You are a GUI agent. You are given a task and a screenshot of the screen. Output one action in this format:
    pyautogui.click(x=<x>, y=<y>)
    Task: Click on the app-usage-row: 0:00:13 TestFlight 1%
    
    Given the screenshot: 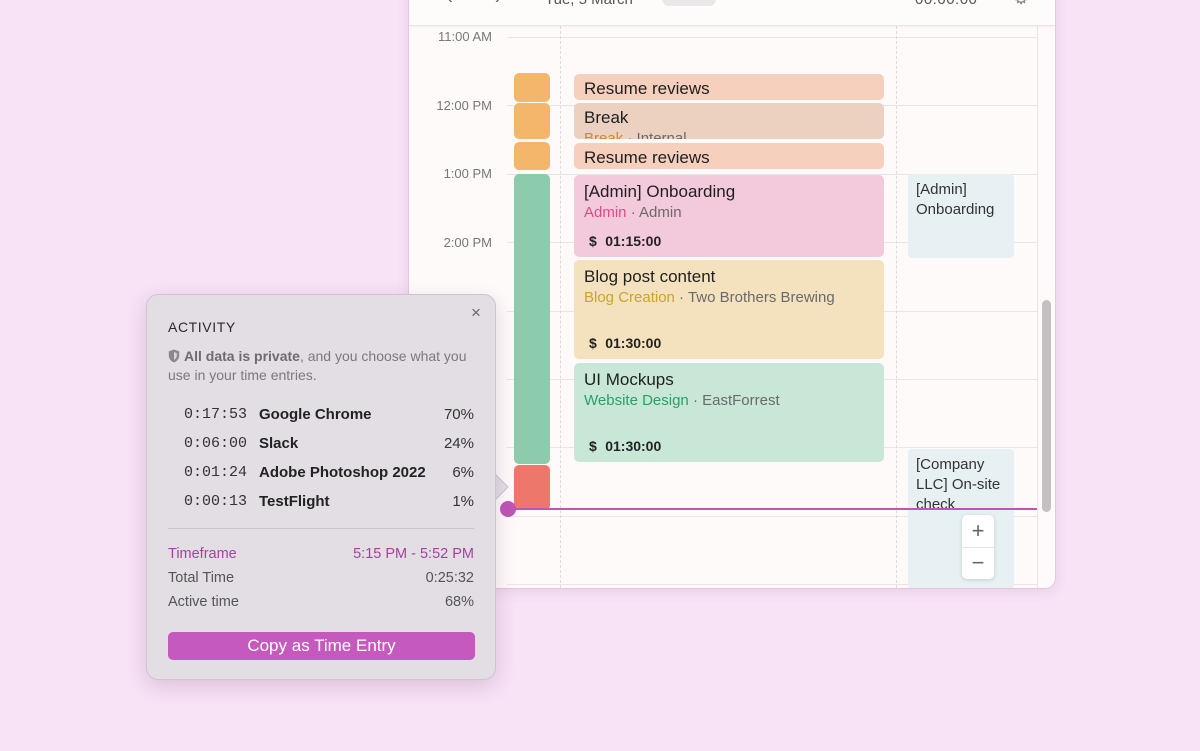 What is the action you would take?
    pyautogui.click(x=321, y=503)
    